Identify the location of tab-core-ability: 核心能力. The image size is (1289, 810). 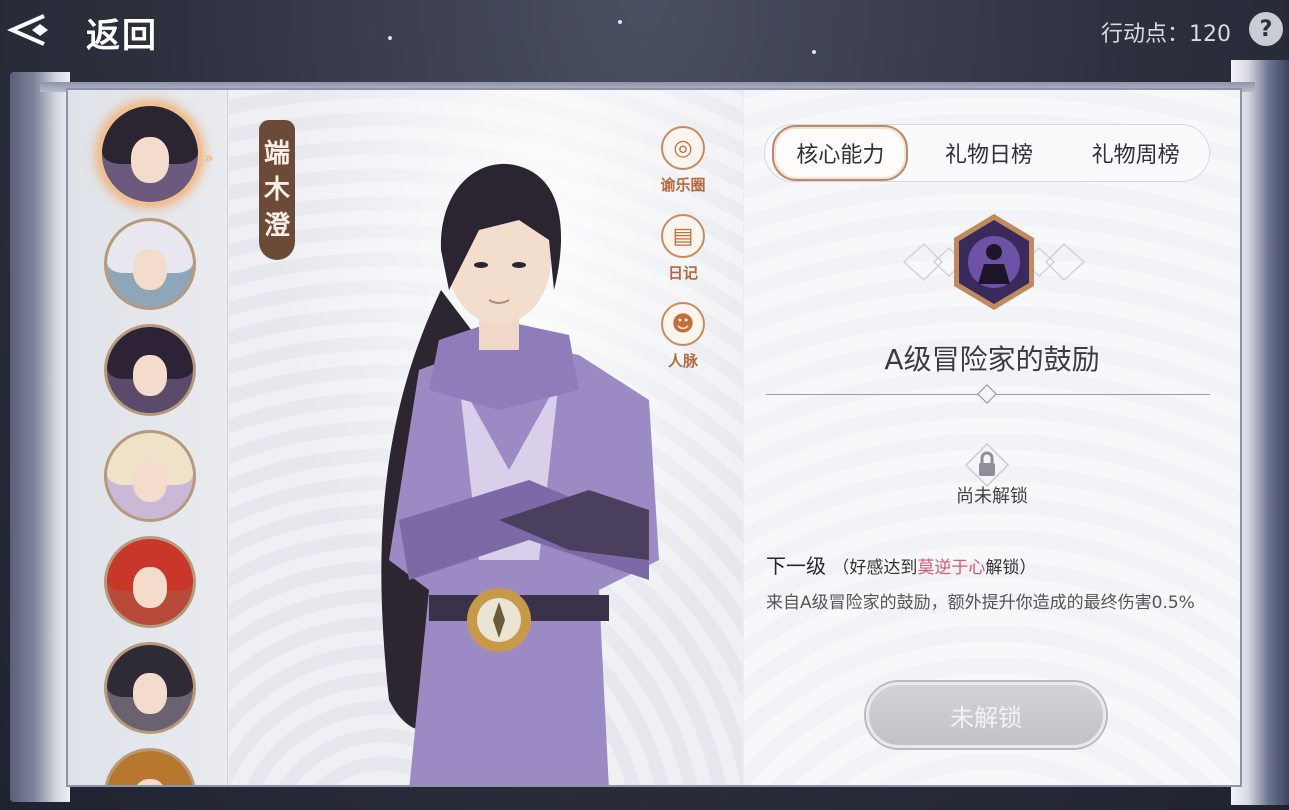
(840, 153).